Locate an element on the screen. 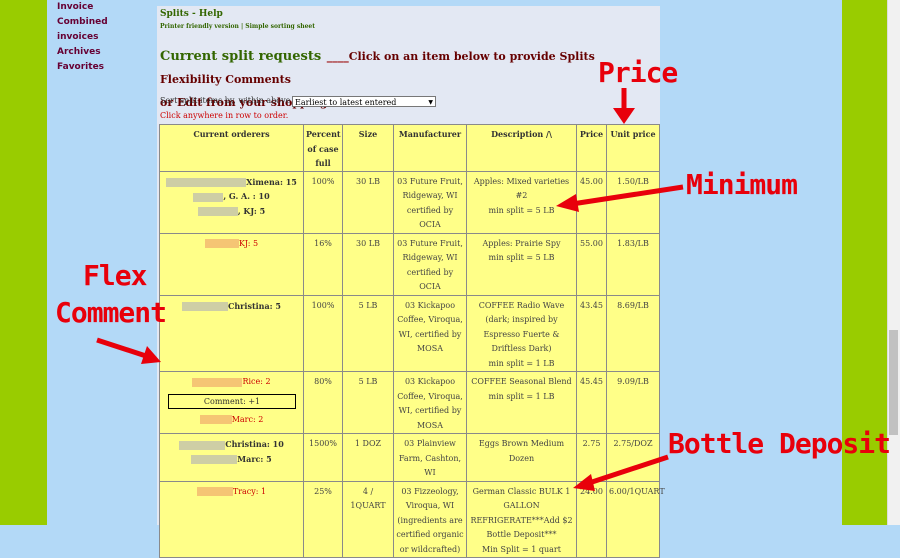 This screenshot has width=900, height=558. arrow-right-icon is located at coordinates (128, 350).